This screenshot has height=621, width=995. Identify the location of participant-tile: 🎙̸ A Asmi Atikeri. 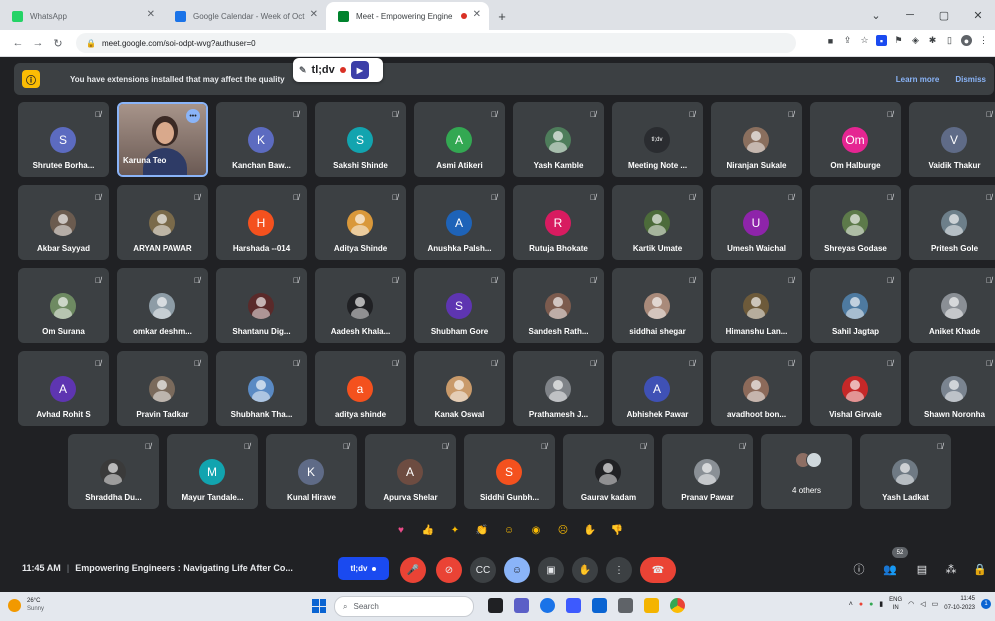
(459, 139).